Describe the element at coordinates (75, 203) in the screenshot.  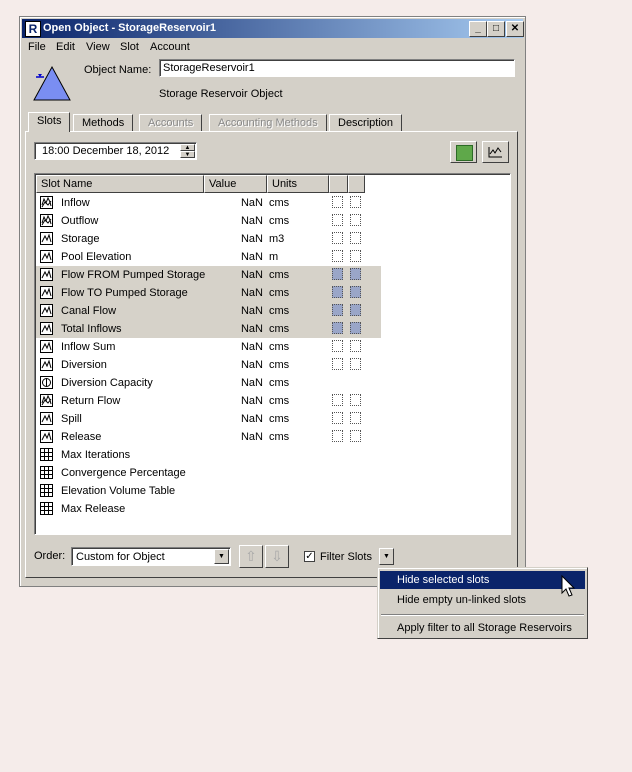
I see `slot-name: Inflow` at that location.